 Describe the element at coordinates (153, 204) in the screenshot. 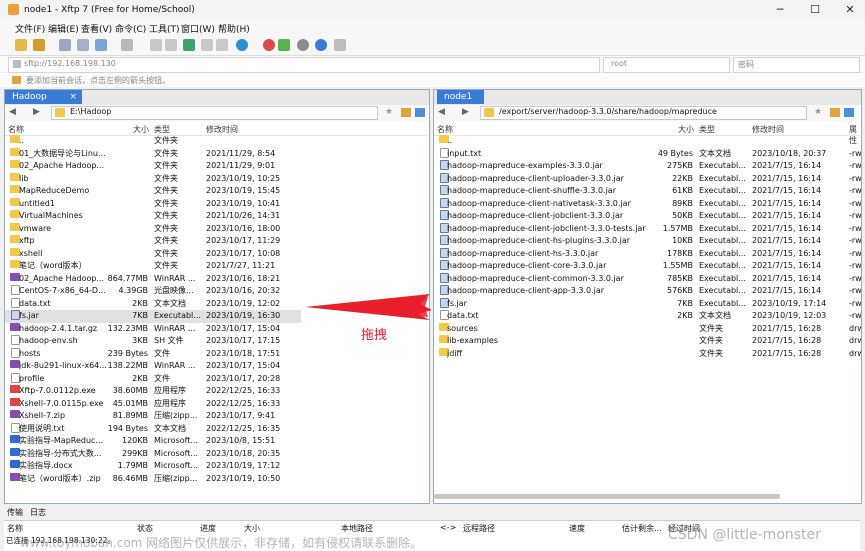

I see `file-row: untitled1 文件夹 2023/10/19, 10:41` at that location.